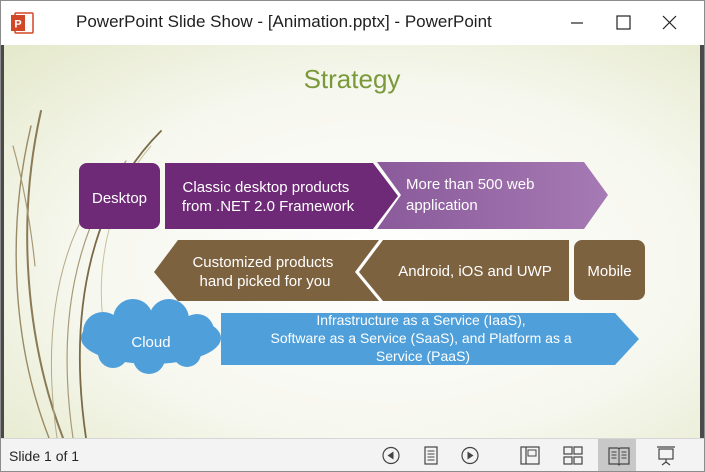 This screenshot has width=705, height=472. I want to click on desktop-current-line-1: Classic desktop products, so click(266, 187).